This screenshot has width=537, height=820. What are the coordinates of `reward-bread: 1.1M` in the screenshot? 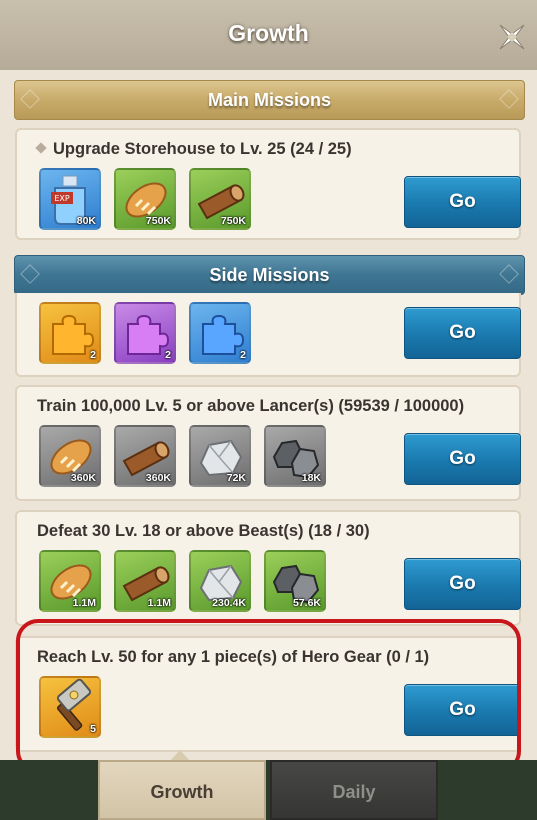 It's located at (70, 581).